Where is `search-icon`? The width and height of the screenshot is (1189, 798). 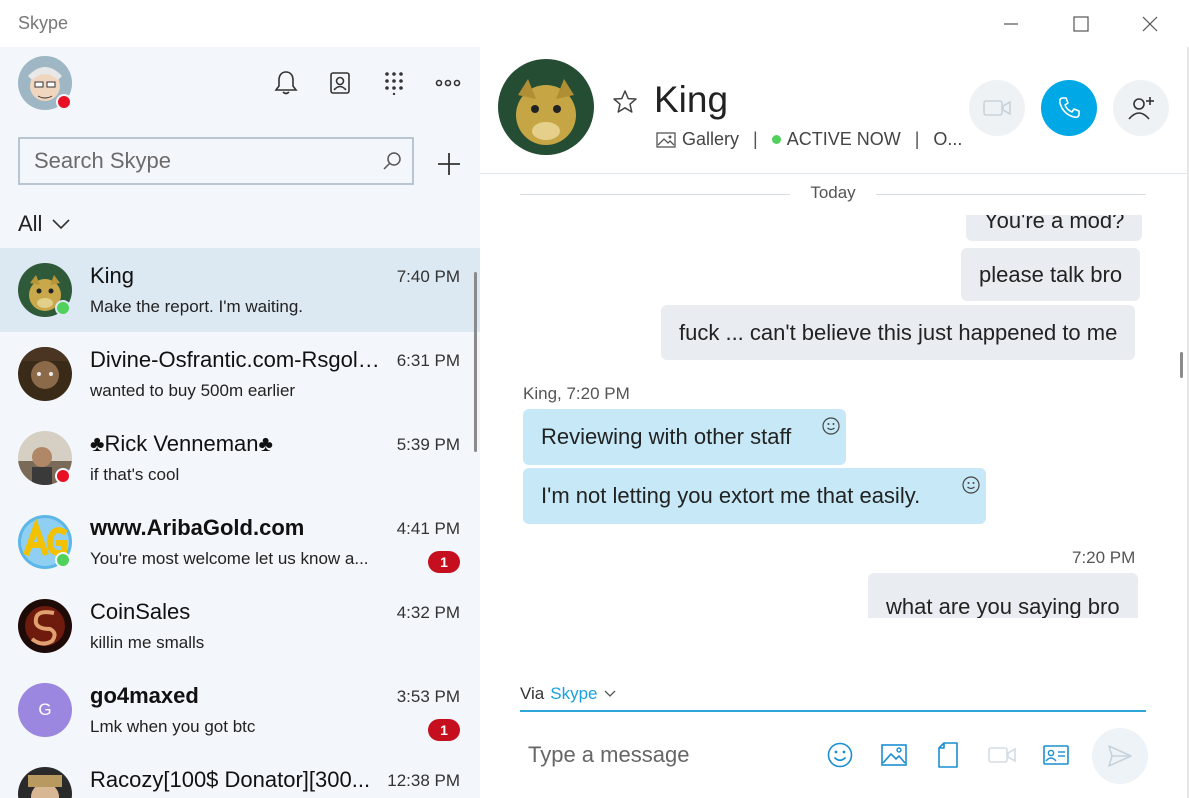 search-icon is located at coordinates (392, 163).